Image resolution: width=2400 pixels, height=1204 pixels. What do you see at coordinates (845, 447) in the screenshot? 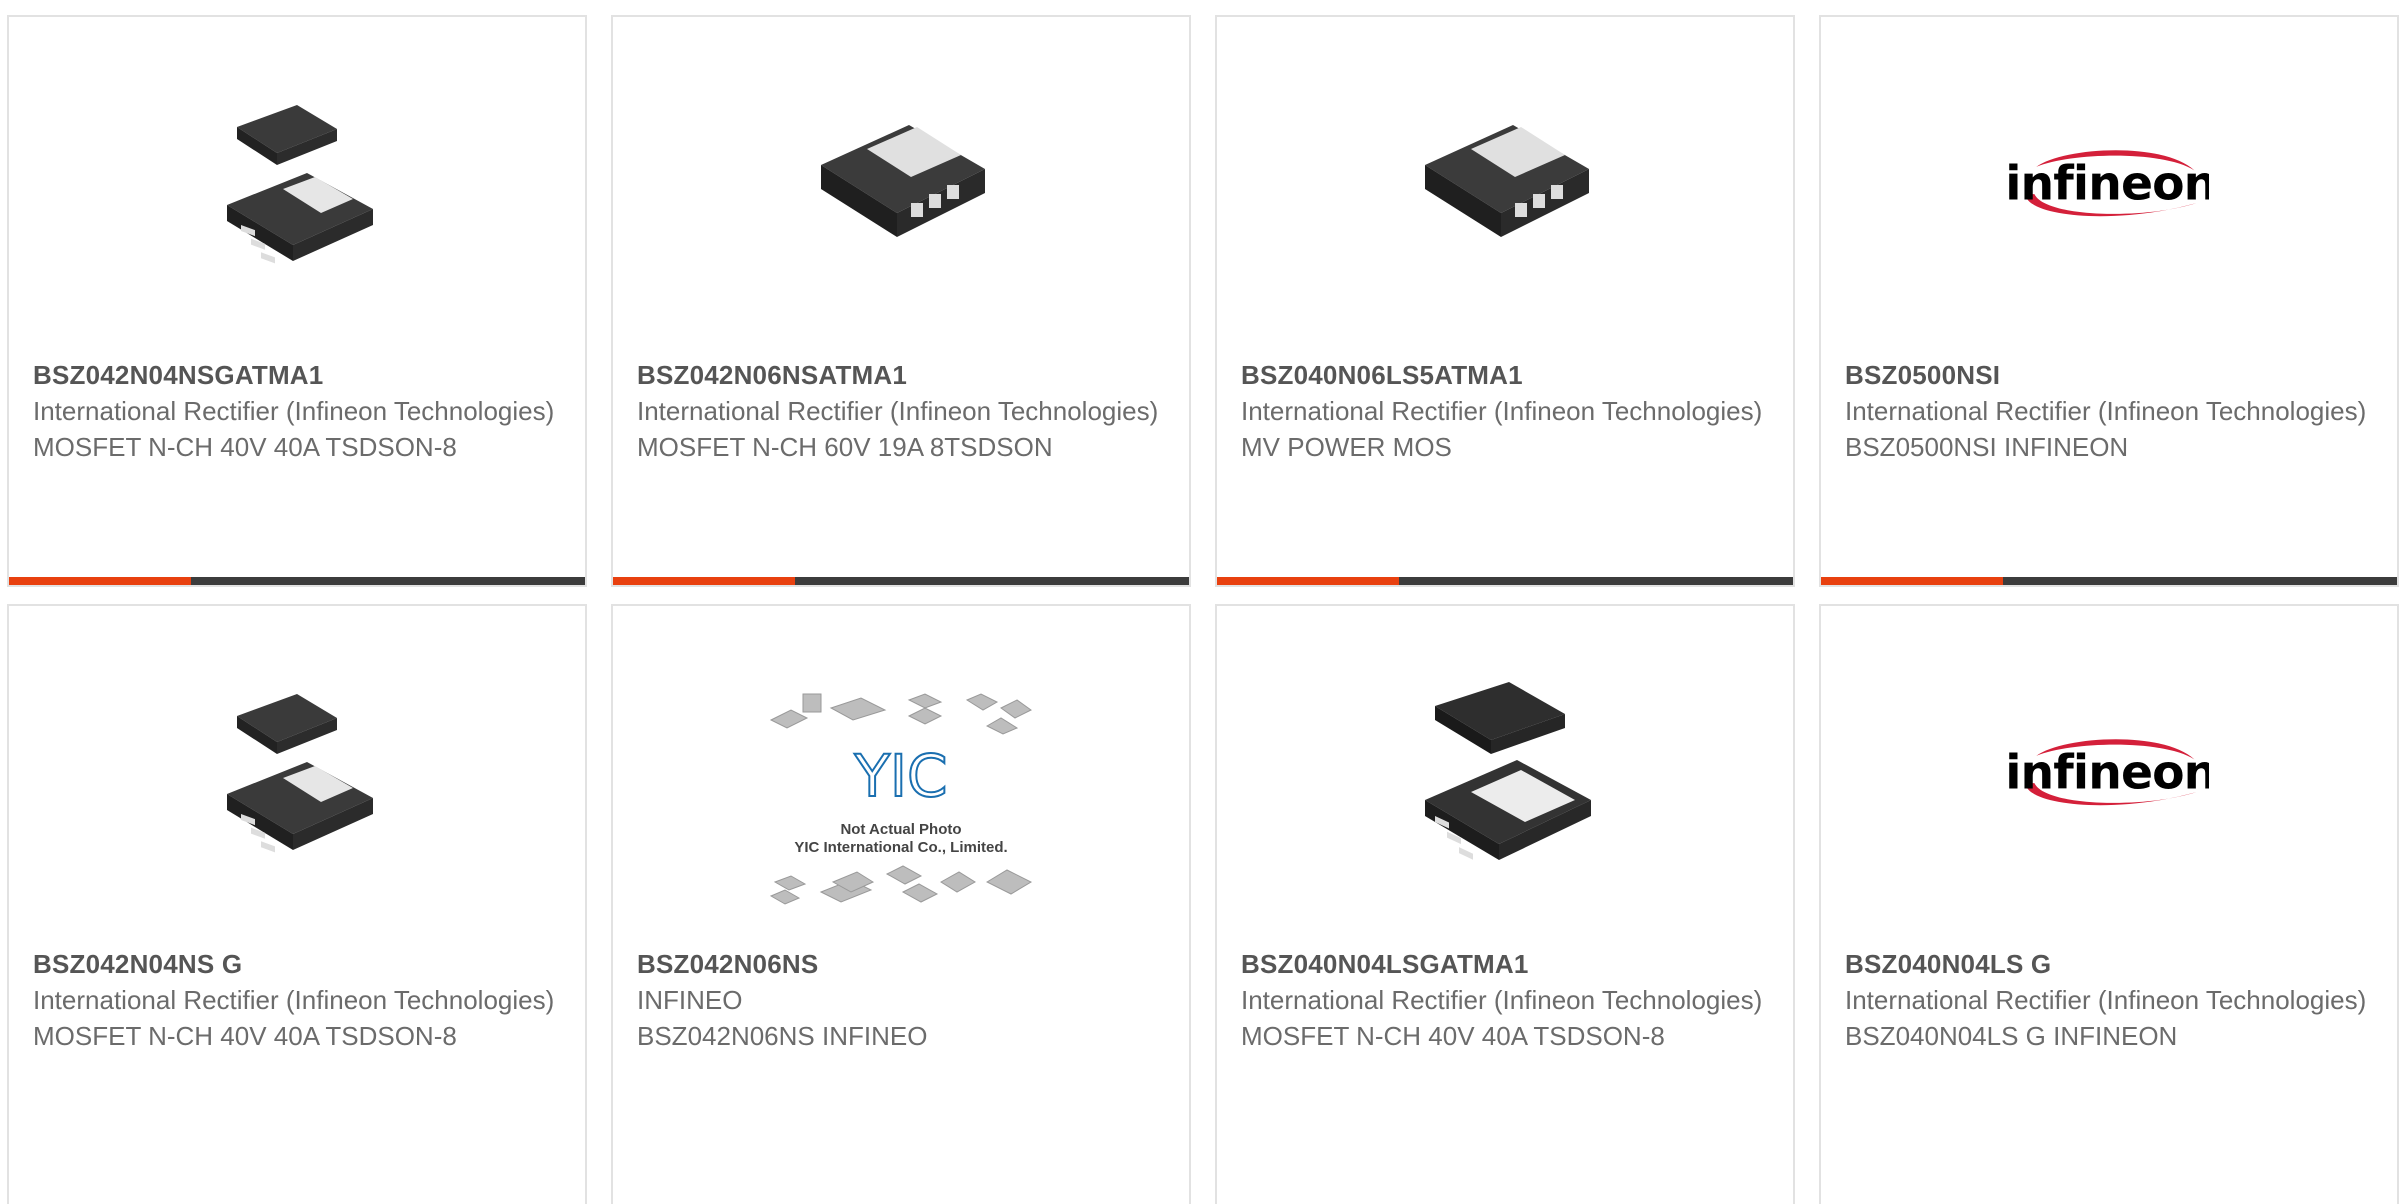
I see `description: MOSFET N-CH 60V 19A 8TSDSON` at bounding box center [845, 447].